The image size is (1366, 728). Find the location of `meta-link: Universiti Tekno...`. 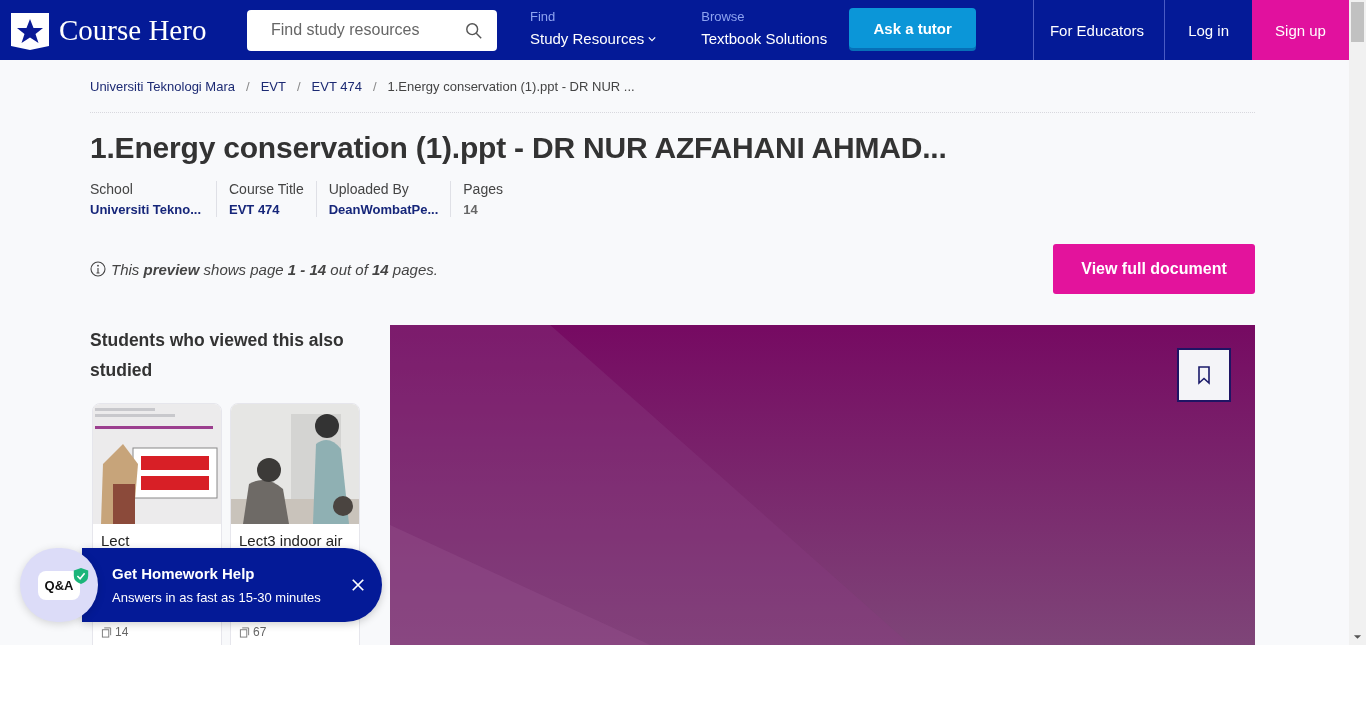

meta-link: Universiti Tekno... is located at coordinates (147, 209).